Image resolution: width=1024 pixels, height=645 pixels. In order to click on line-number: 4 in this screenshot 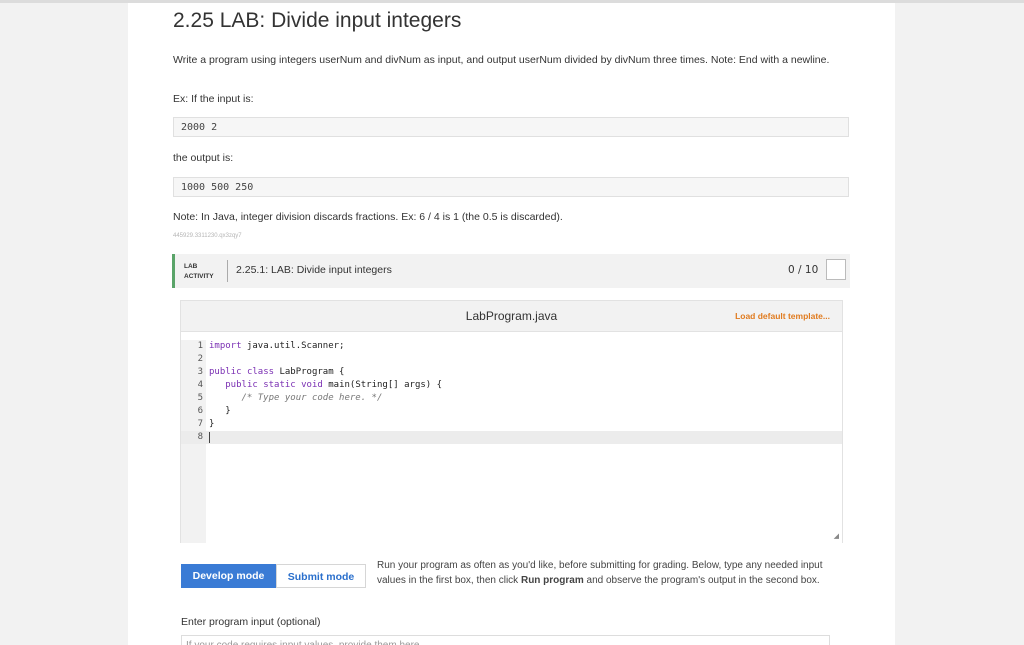, I will do `click(200, 385)`.